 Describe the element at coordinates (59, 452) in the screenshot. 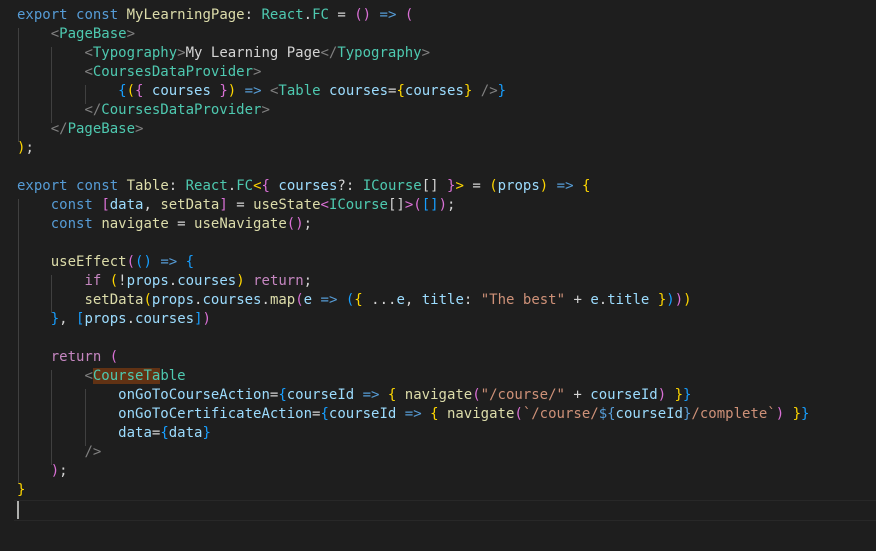

I see `code-line: />` at that location.